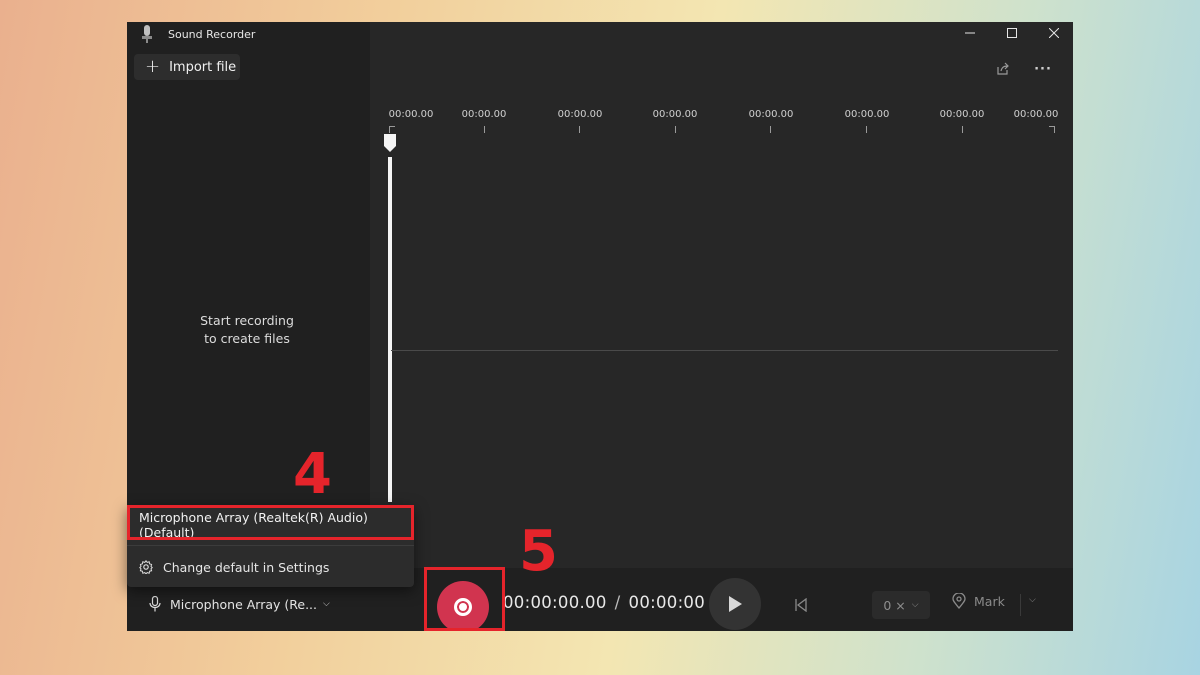 This screenshot has width=1200, height=675. I want to click on playback-speed-button: 0 × ⌵, so click(901, 605).